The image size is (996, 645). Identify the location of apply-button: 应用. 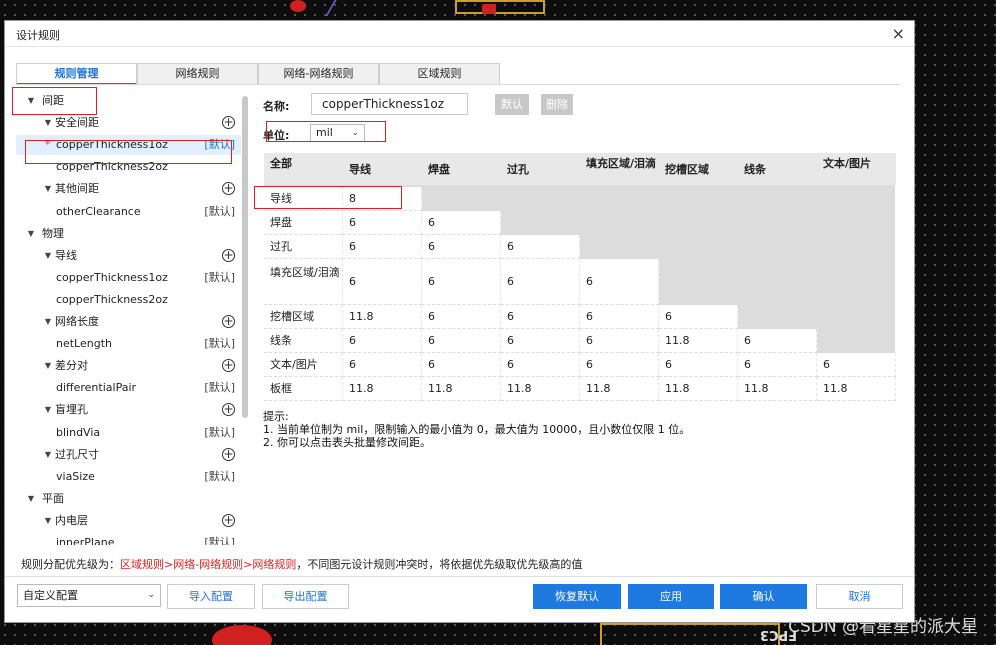
(671, 596).